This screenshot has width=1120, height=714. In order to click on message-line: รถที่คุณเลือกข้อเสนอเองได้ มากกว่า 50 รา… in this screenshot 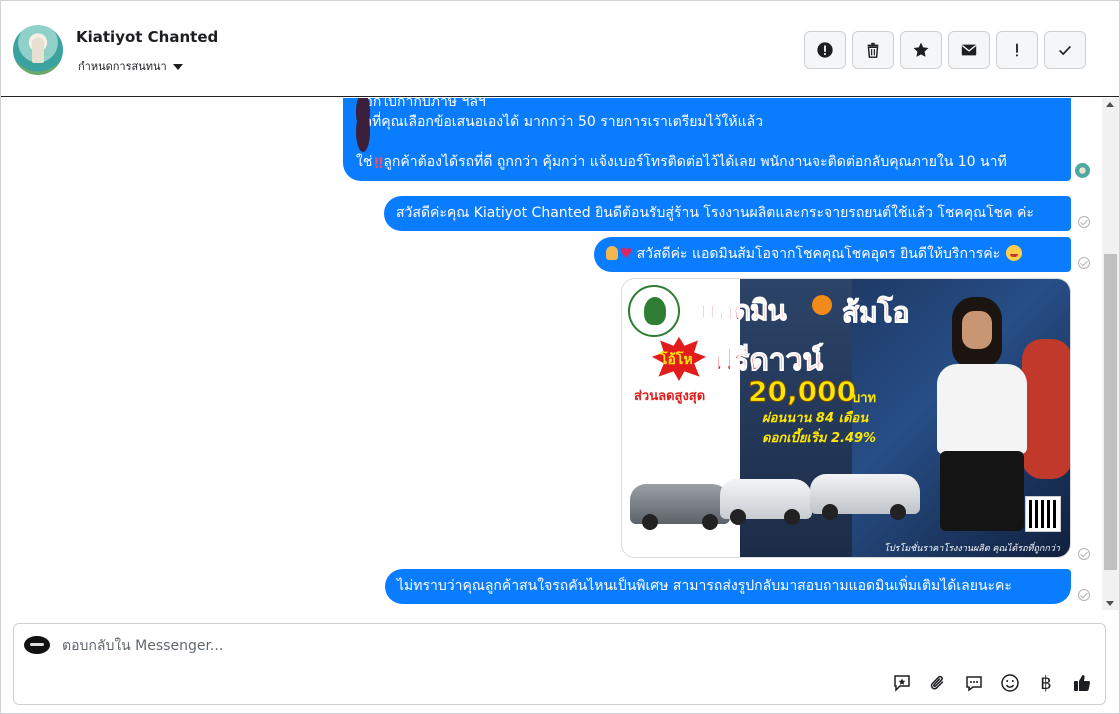, I will do `click(706, 132)`.